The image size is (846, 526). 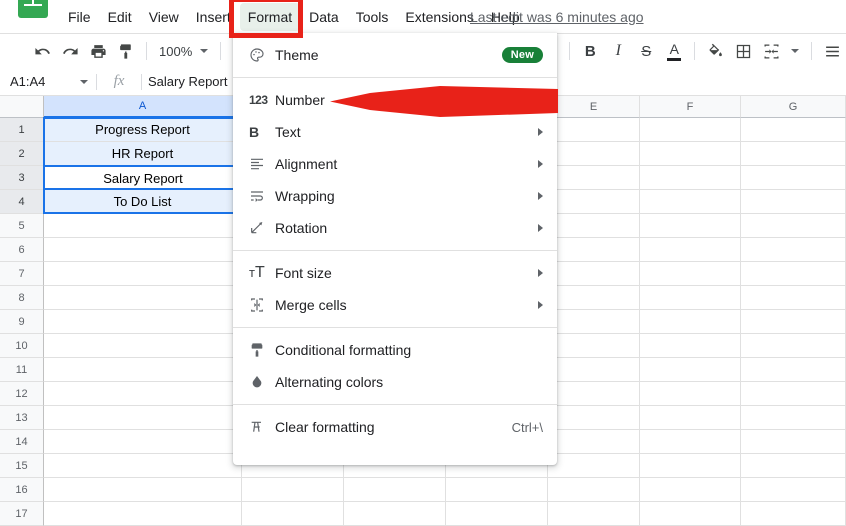 I want to click on cell-F11, so click(x=690, y=370).